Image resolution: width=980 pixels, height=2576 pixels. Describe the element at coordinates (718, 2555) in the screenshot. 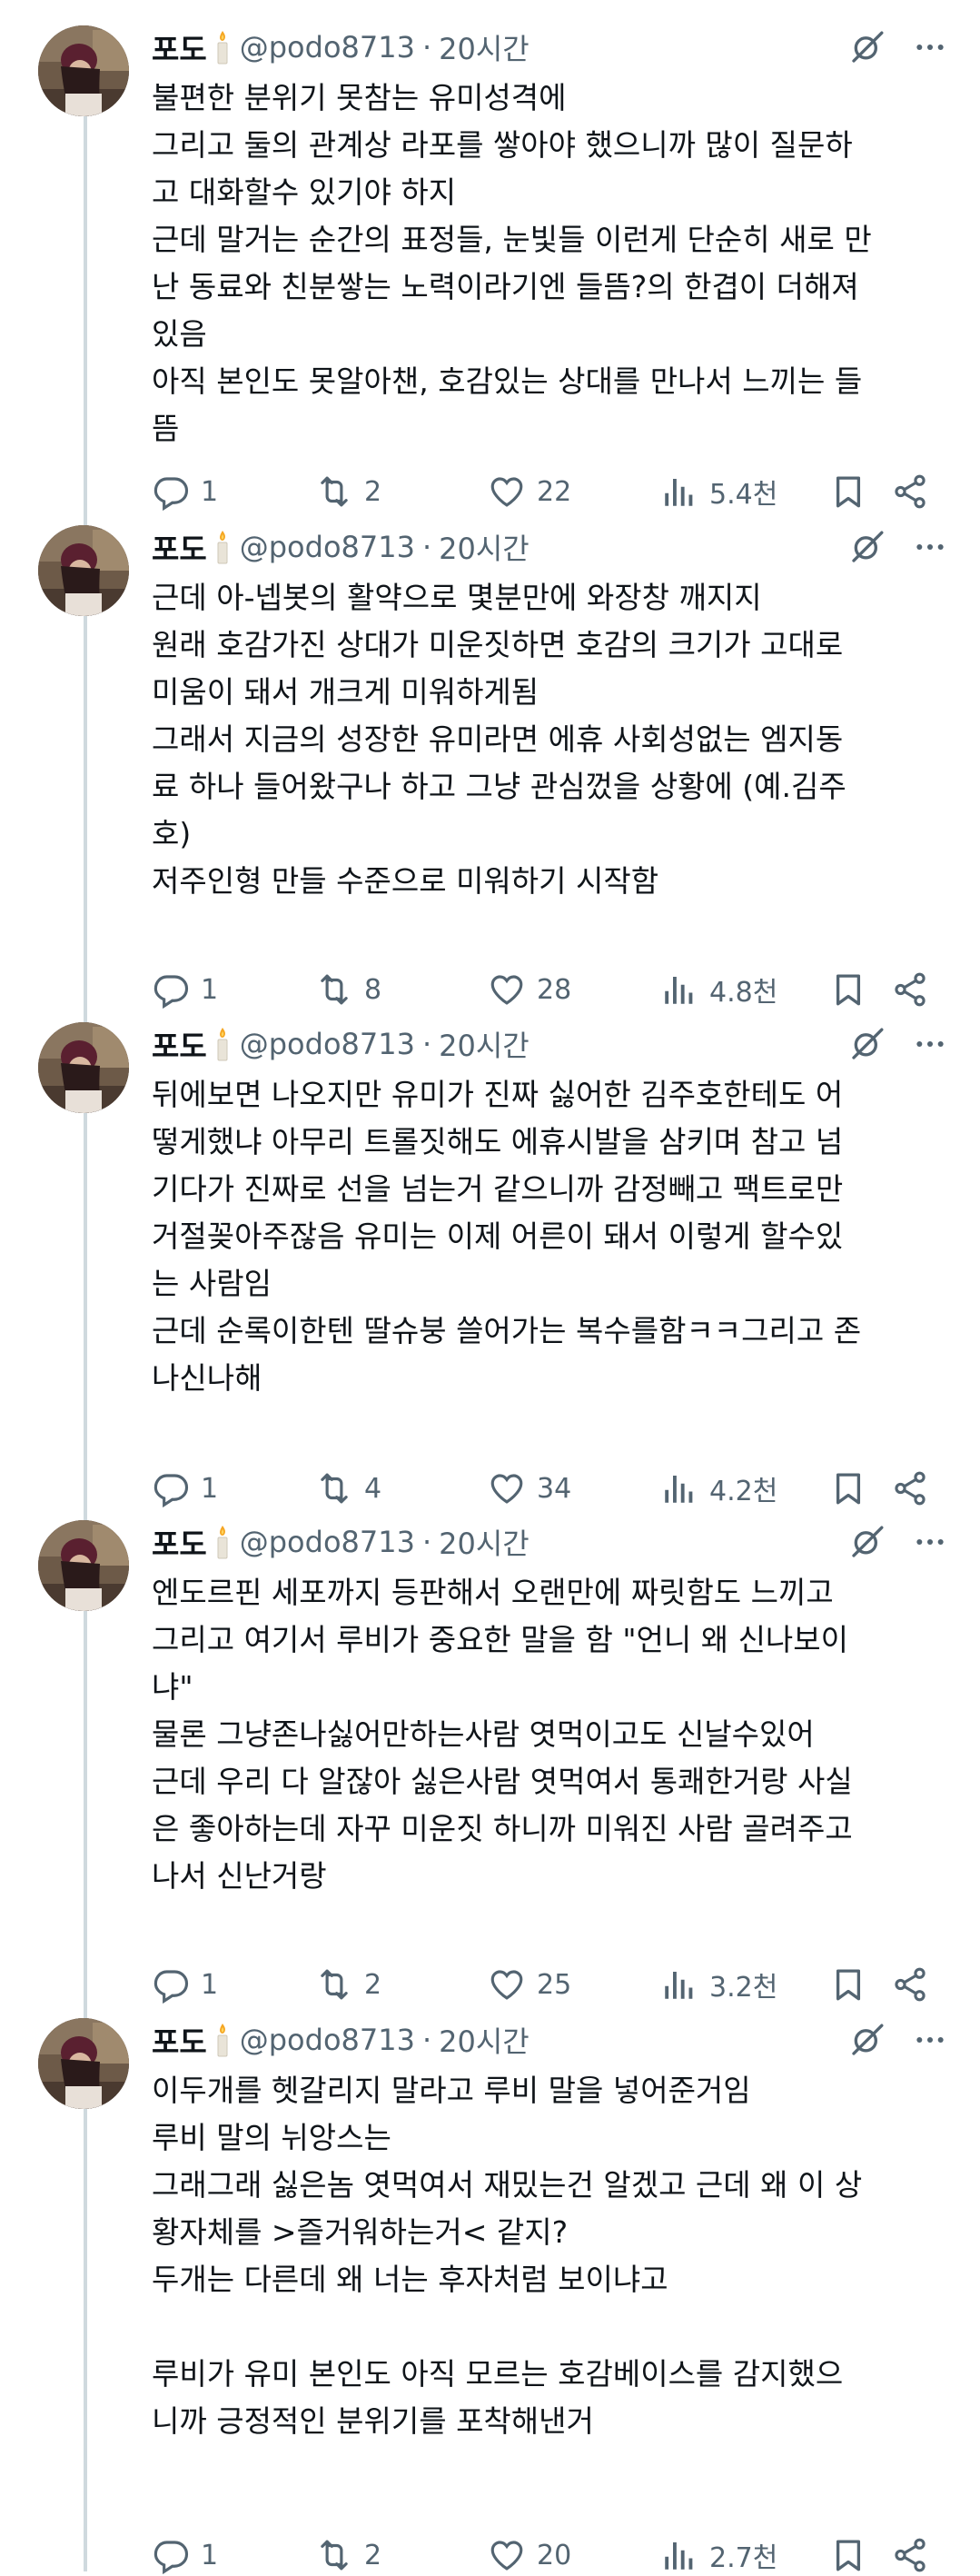

I see `views-button: 2.7천` at that location.